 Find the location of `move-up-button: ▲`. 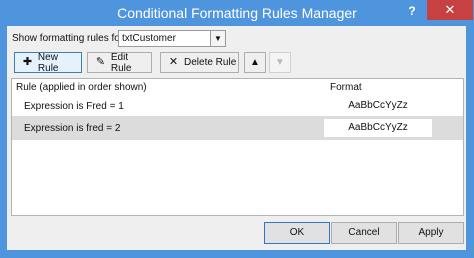

move-up-button: ▲ is located at coordinates (255, 62).